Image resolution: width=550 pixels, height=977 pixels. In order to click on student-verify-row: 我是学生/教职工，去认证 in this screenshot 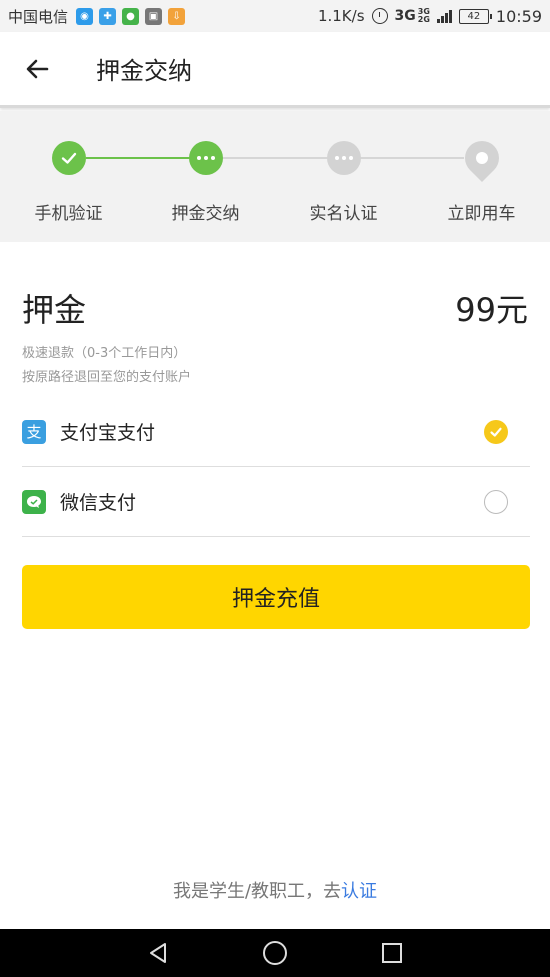, I will do `click(275, 890)`.